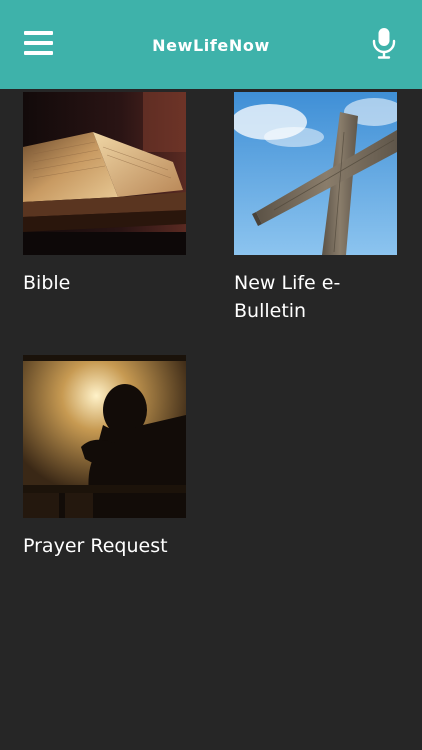 This screenshot has height=750, width=422. I want to click on tile-label: Bible, so click(47, 283).